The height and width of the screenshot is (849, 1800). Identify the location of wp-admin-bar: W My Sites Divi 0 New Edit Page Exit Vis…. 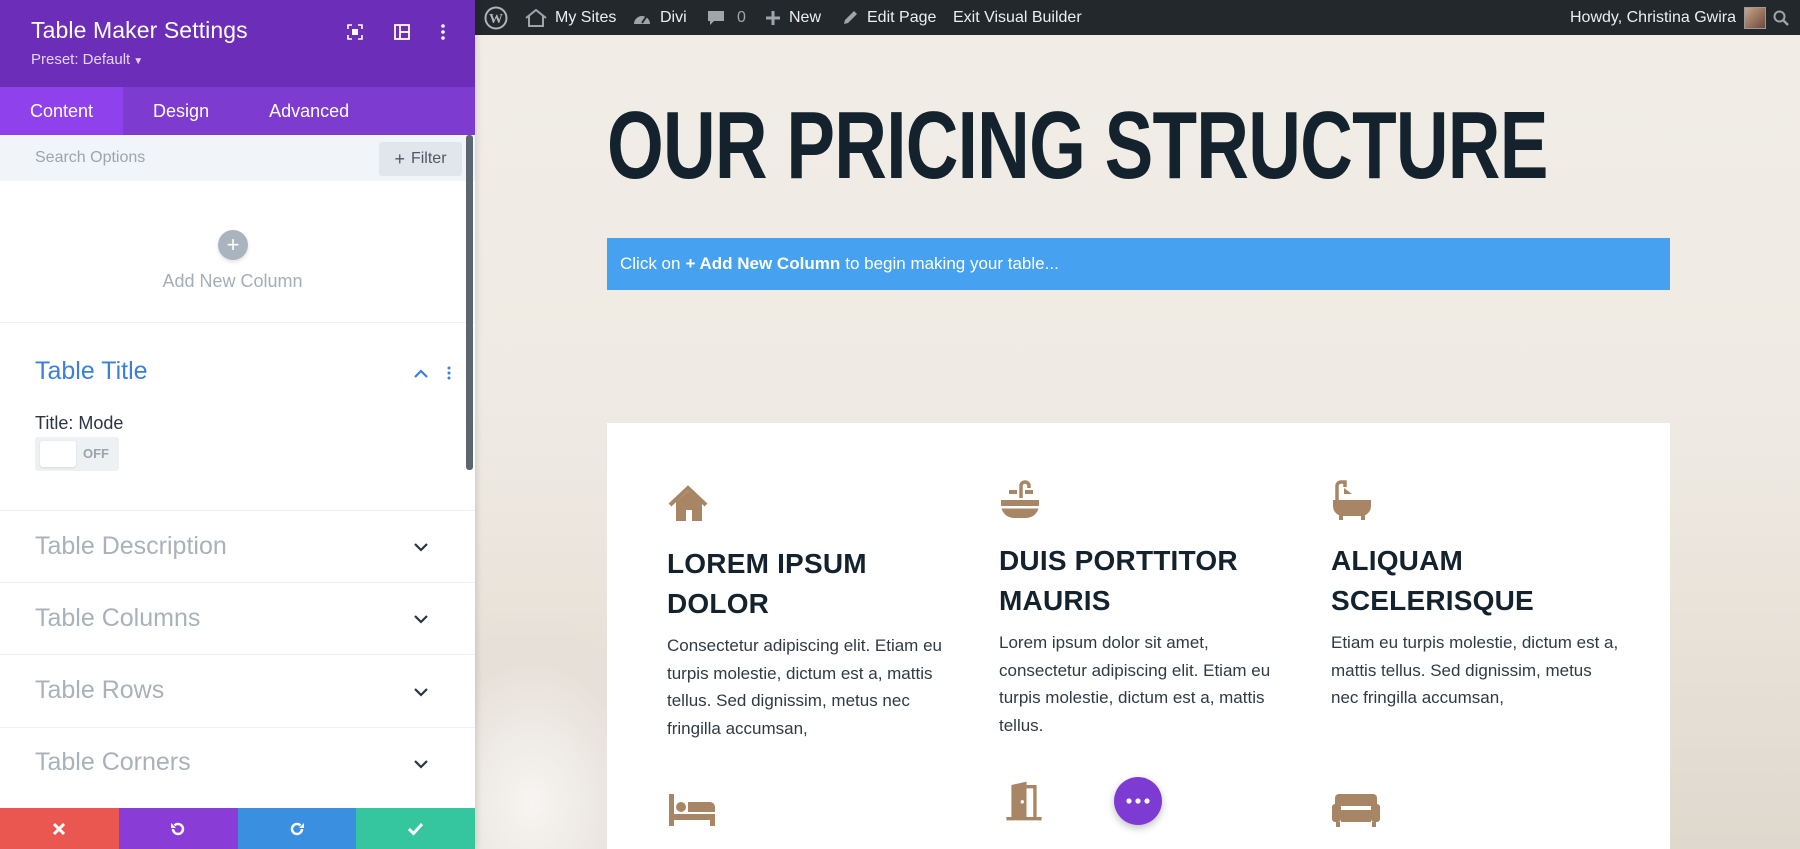
(1137, 17).